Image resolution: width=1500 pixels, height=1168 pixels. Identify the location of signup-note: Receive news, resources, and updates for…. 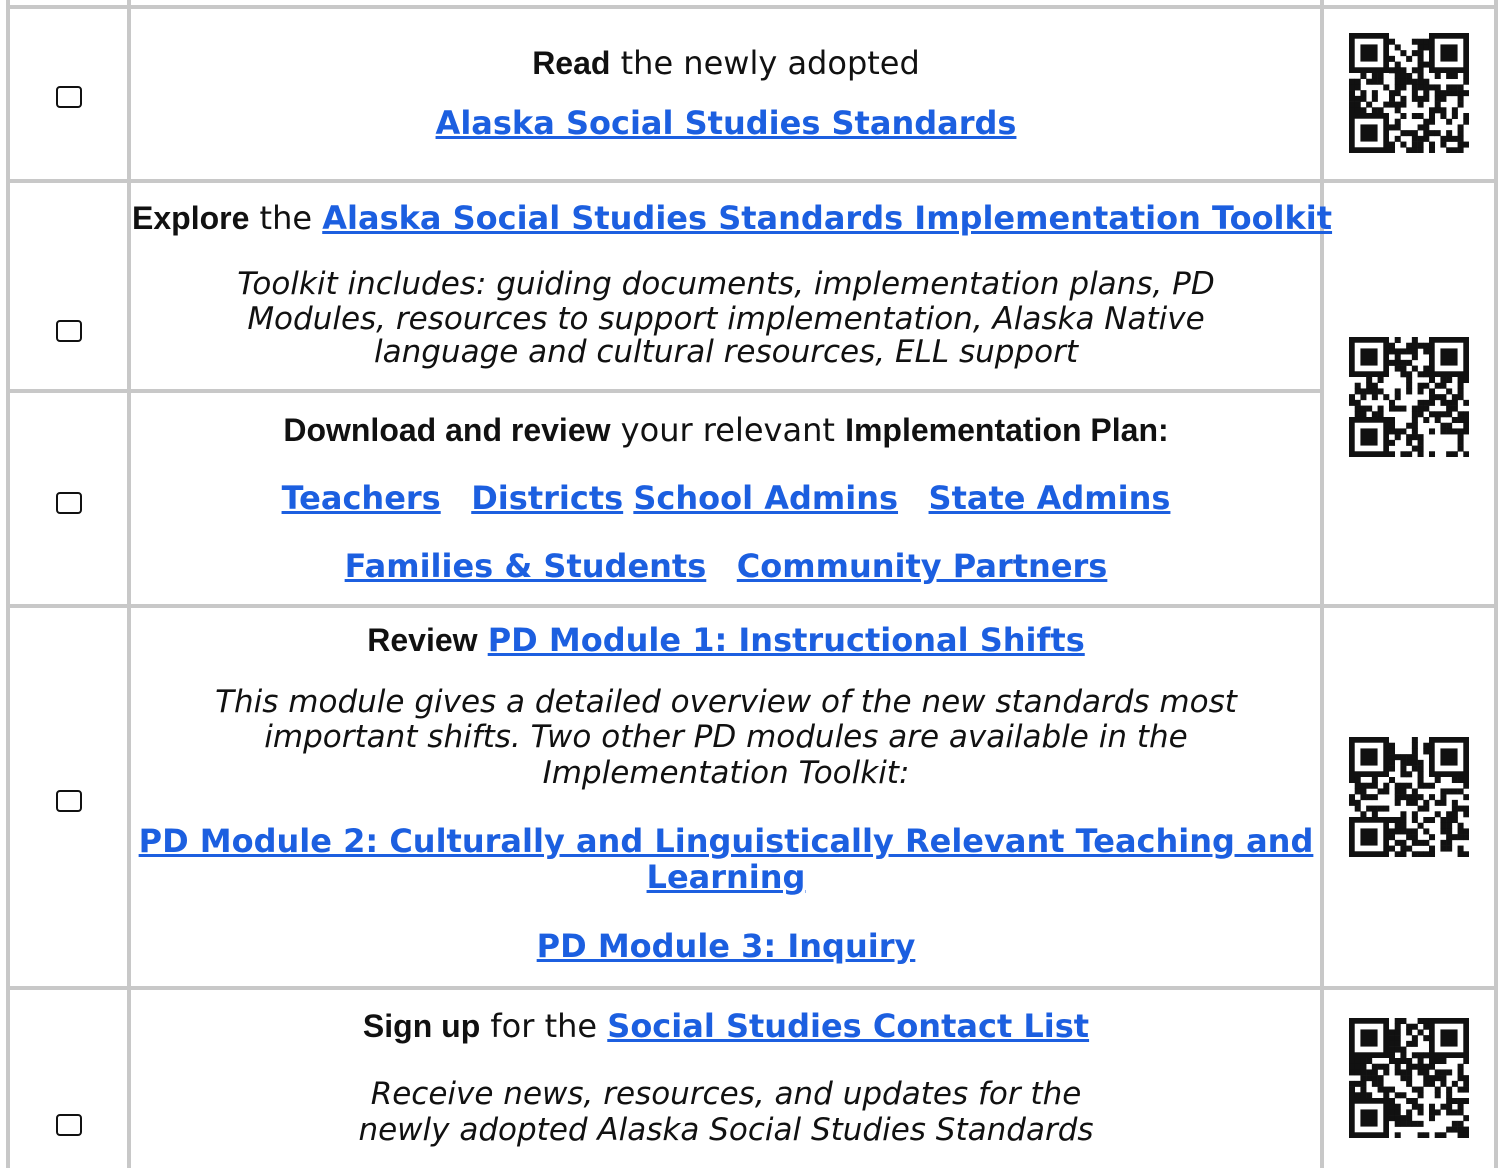
(726, 1094).